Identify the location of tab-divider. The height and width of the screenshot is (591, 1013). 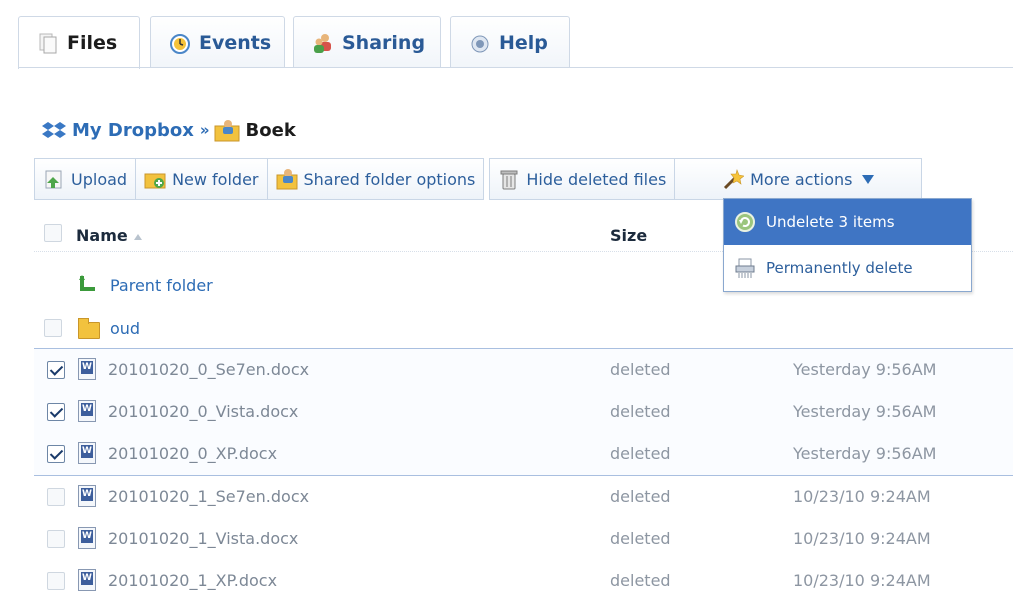
(515, 67).